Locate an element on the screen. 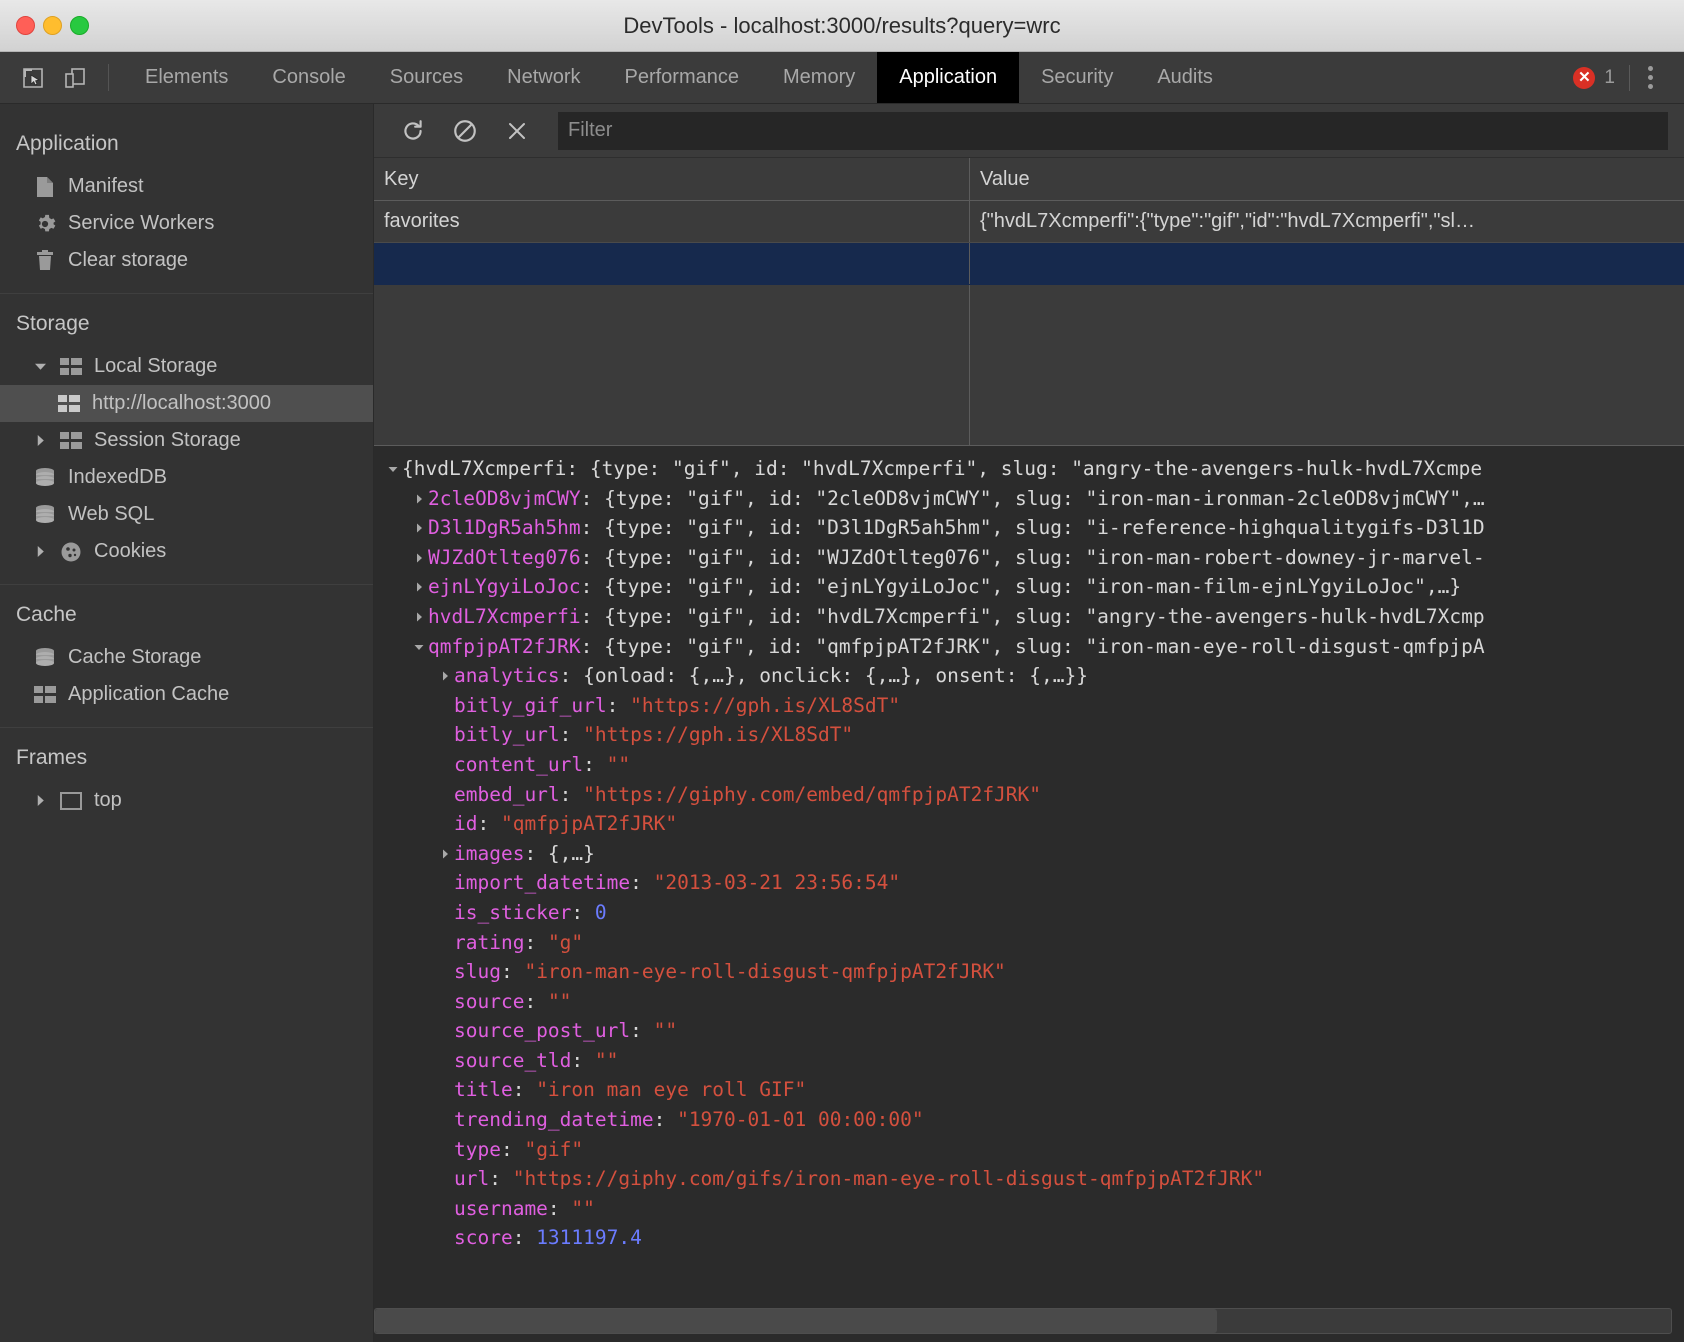  toolbar-divider is located at coordinates (108, 77).